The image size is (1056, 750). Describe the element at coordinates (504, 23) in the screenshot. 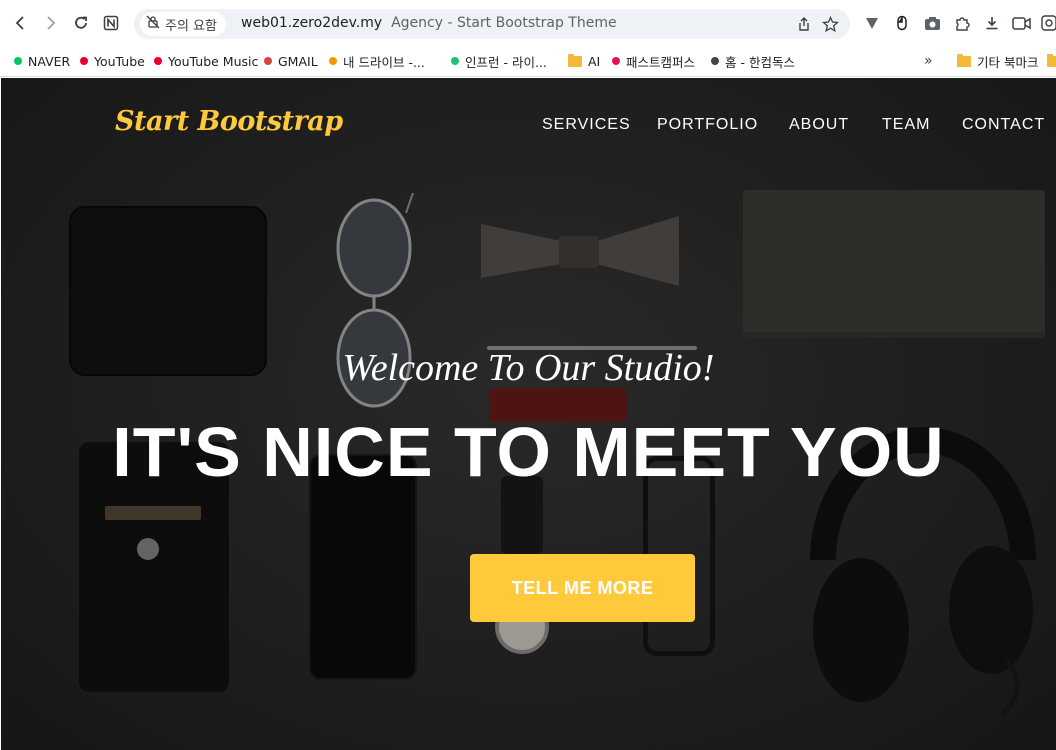

I see `url-page-title: Agency - Start Bootstrap Theme` at that location.